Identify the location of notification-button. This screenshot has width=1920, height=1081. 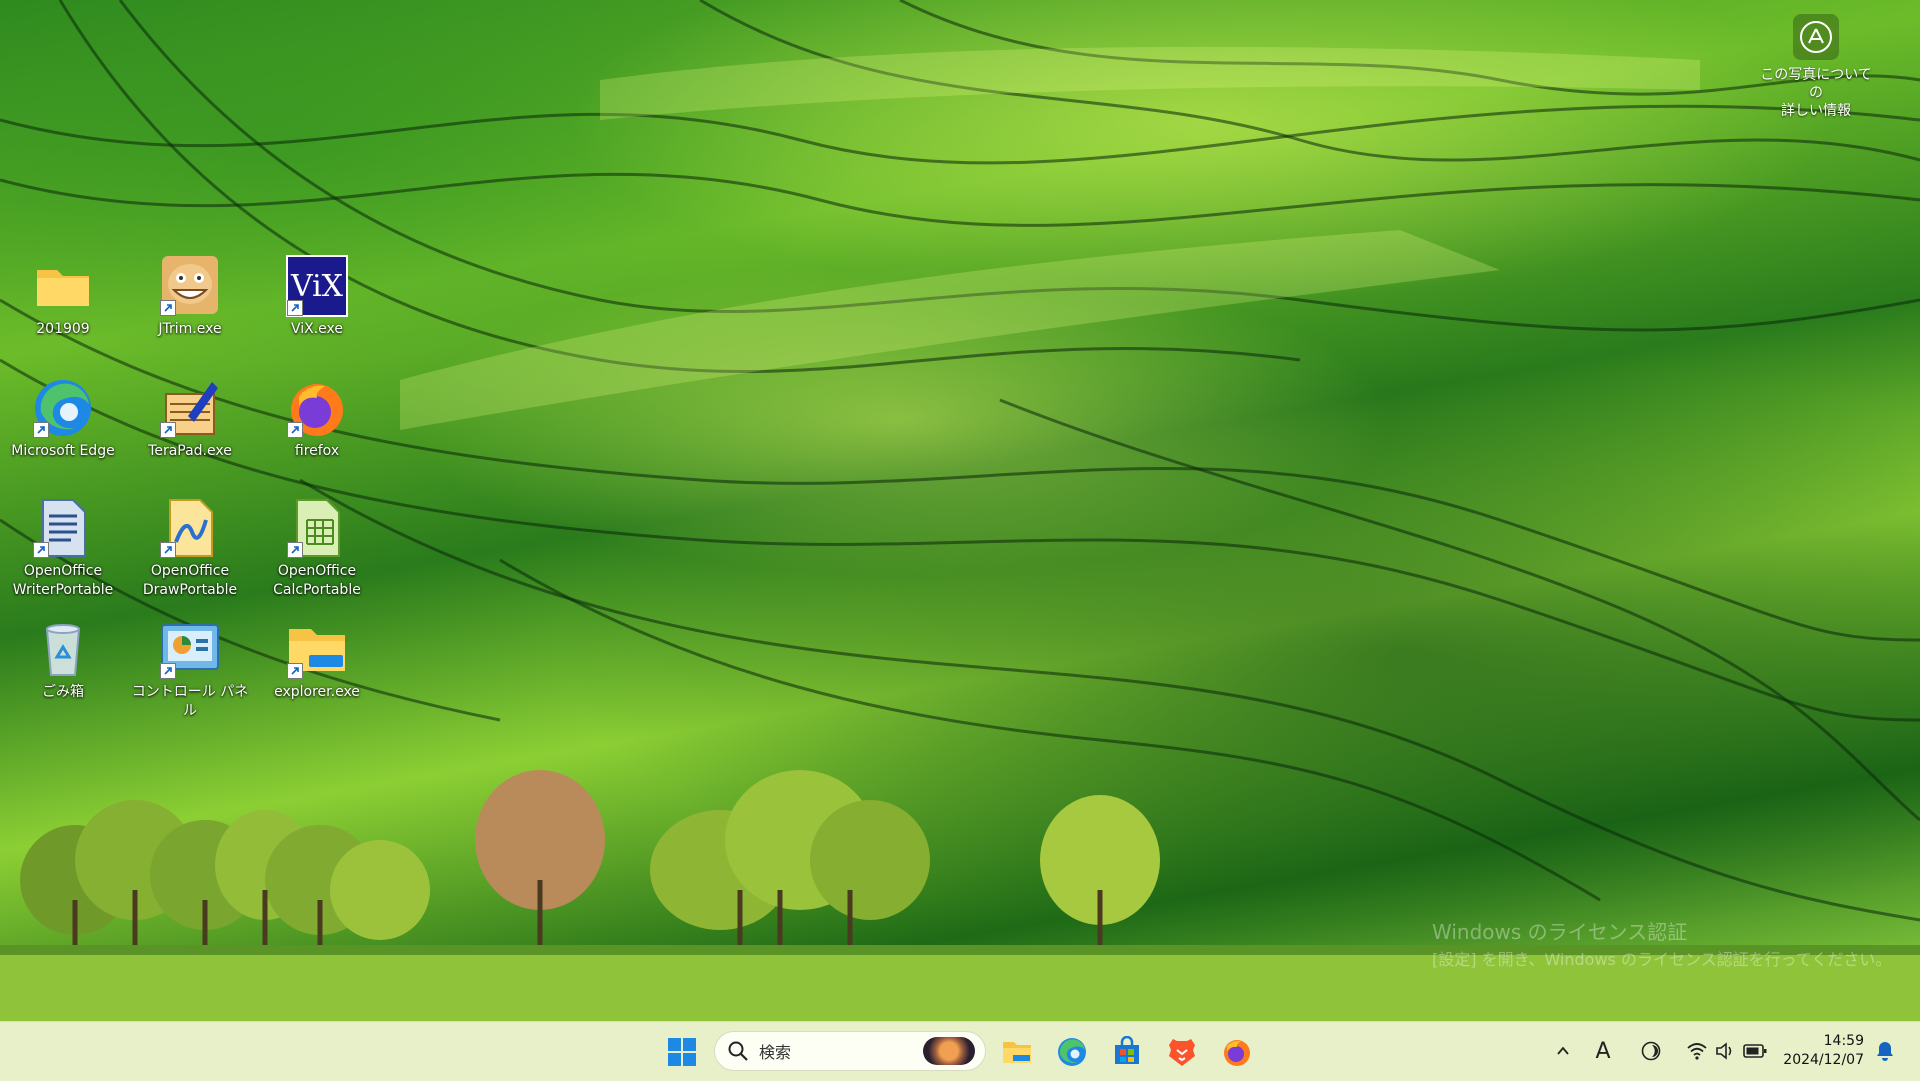
(1885, 1051).